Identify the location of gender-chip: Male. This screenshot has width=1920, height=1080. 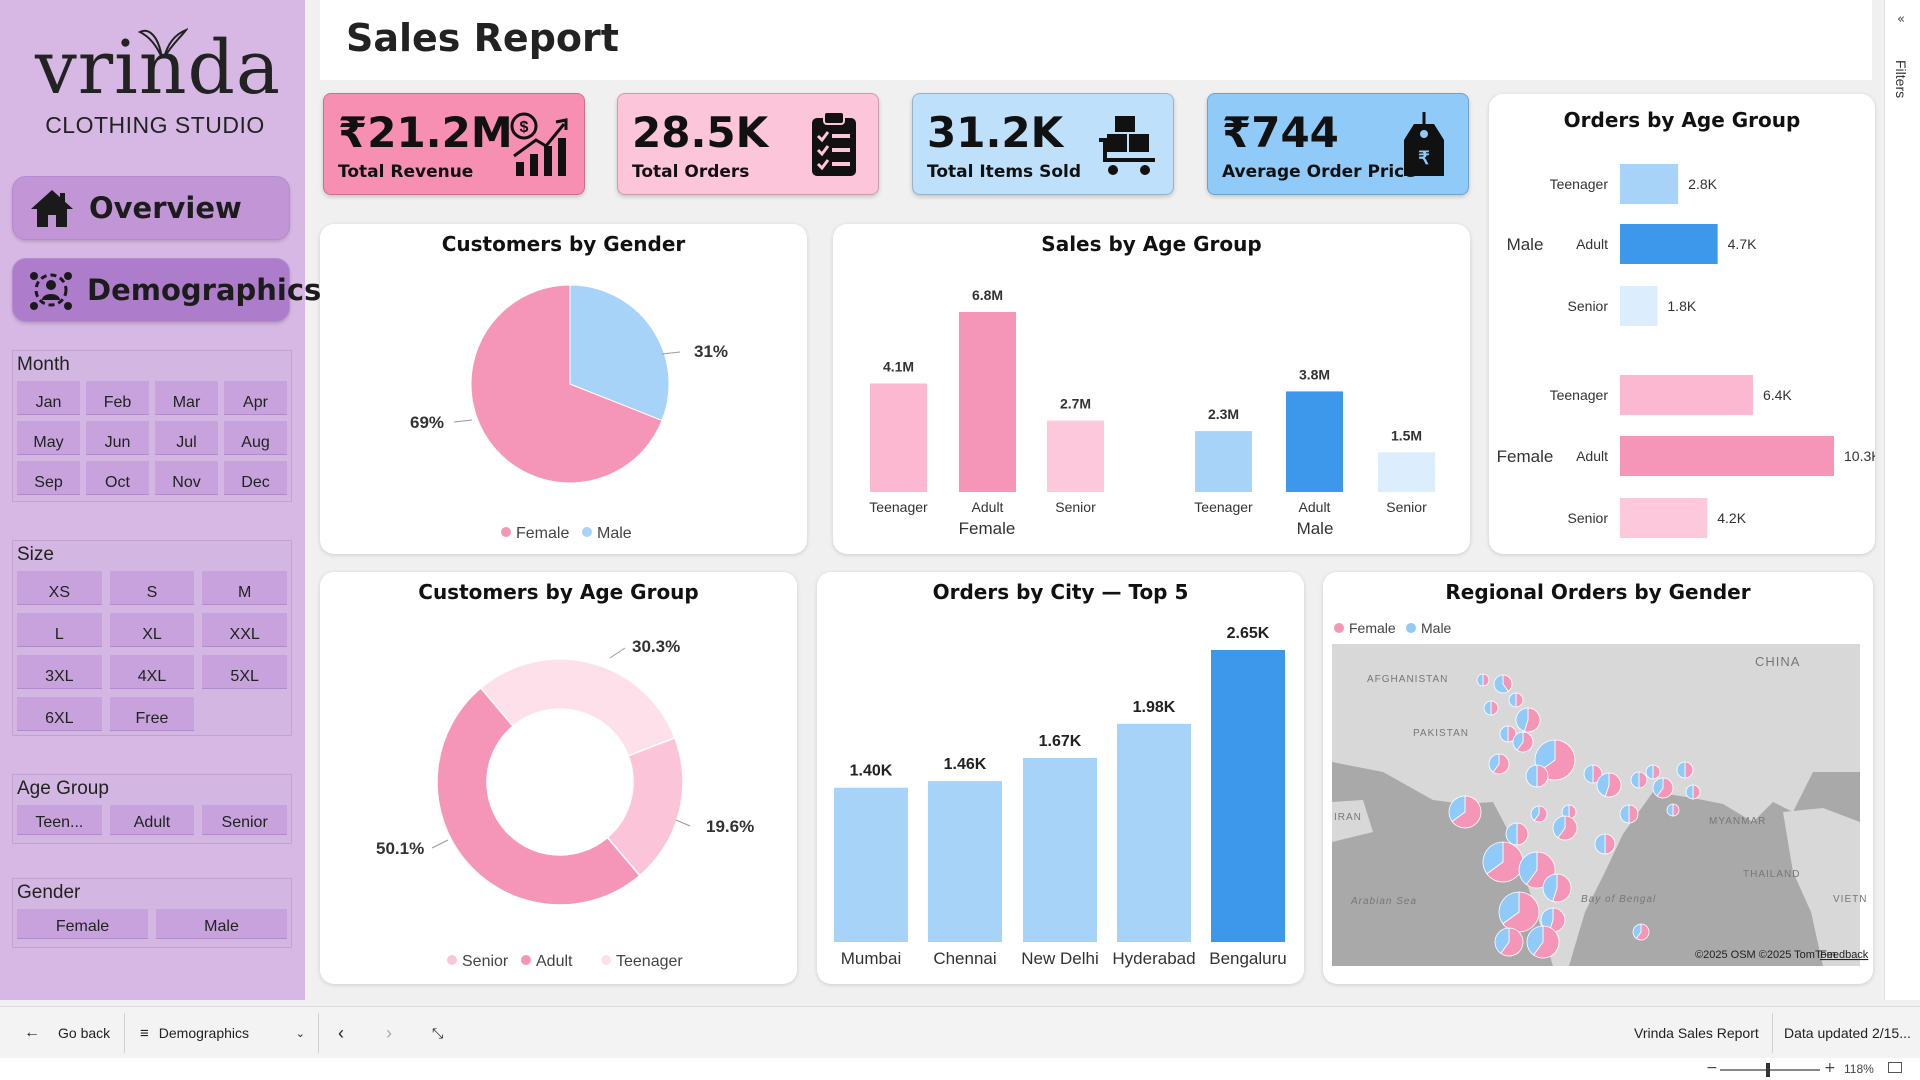
(221, 924).